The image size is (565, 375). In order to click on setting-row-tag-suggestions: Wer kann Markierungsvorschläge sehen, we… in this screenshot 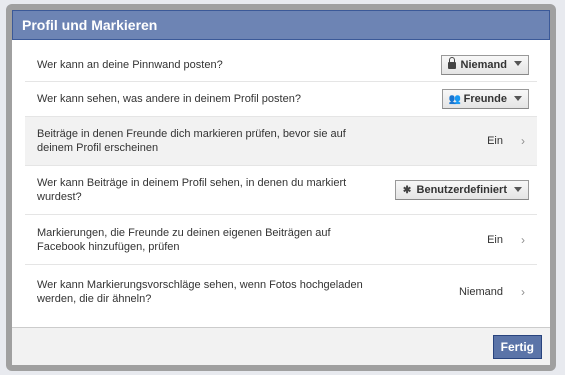, I will do `click(281, 291)`.